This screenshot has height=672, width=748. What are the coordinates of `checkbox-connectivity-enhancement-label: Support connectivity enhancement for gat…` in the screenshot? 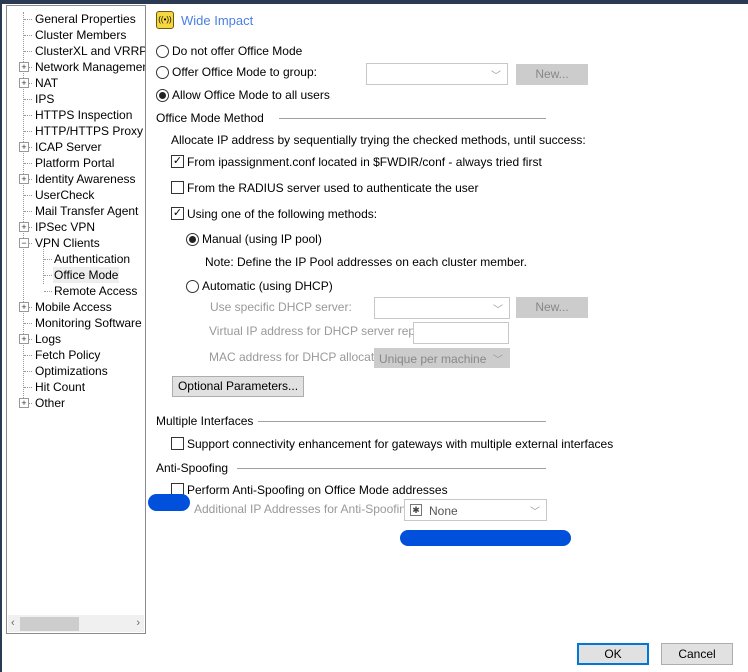 It's located at (400, 444).